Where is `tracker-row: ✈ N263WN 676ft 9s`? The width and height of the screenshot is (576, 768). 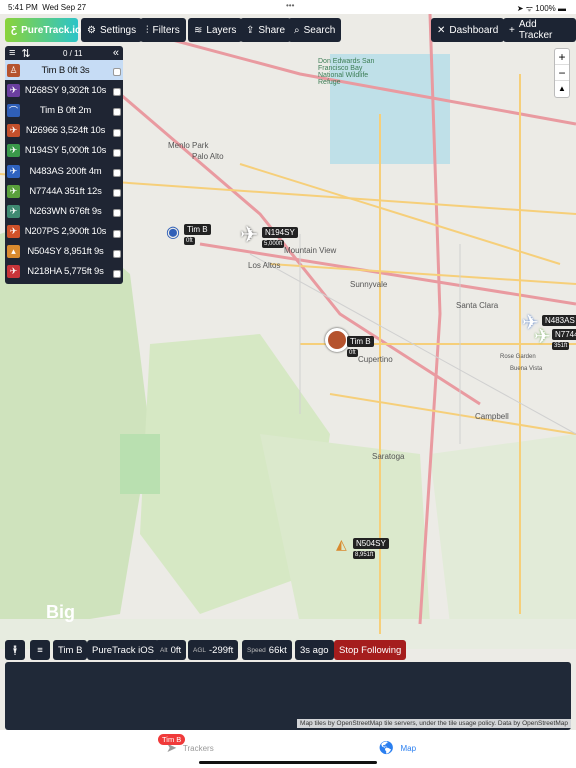
tracker-row: ✈ N263WN 676ft 9s is located at coordinates (64, 211).